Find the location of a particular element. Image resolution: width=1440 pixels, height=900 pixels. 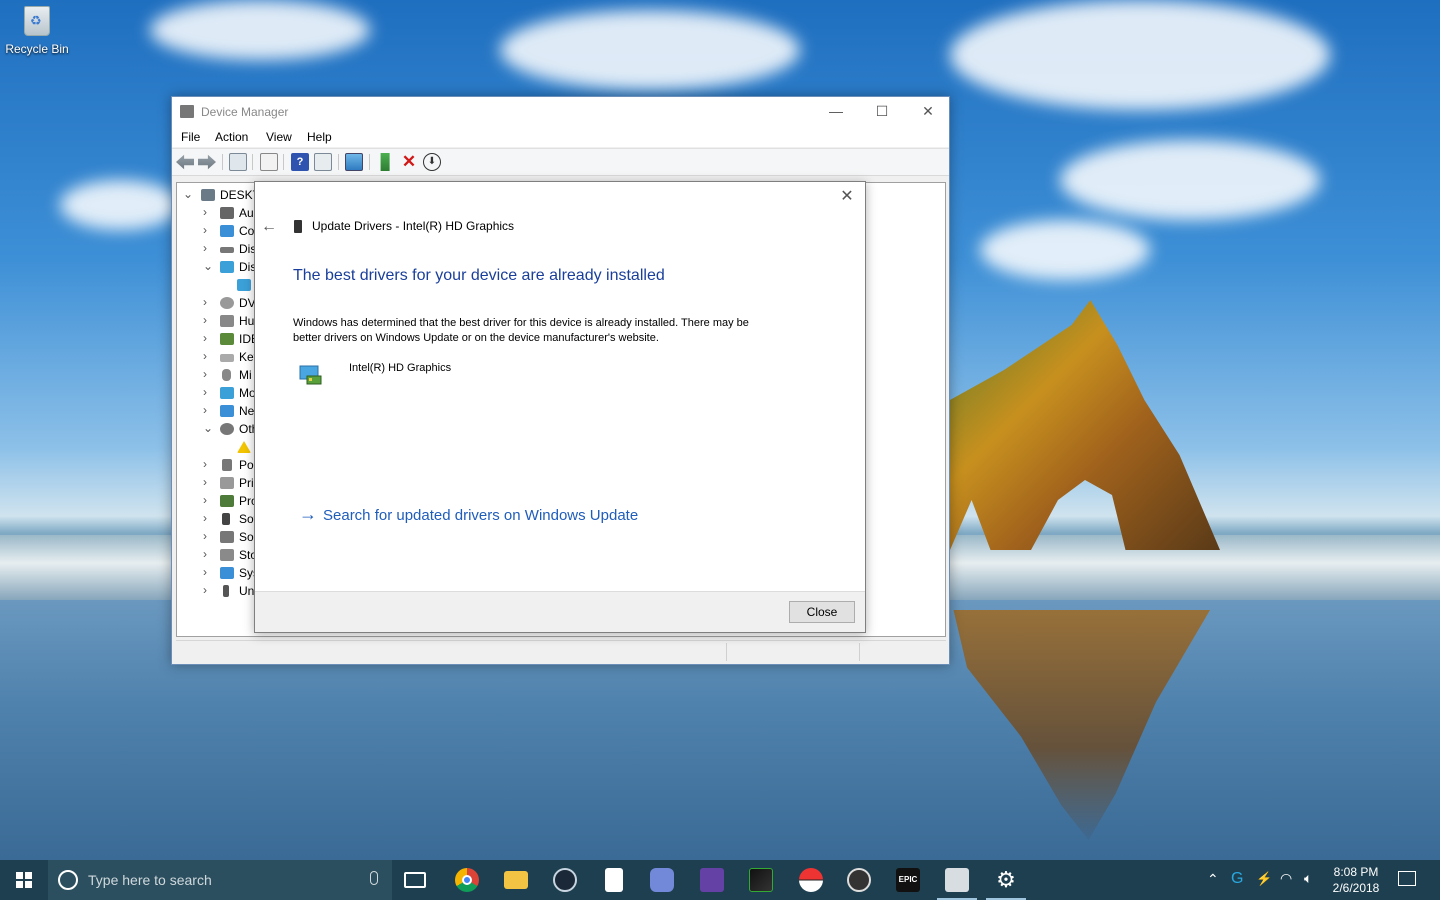

tree-item-print-queues: › Pri is located at coordinates (217, 483).